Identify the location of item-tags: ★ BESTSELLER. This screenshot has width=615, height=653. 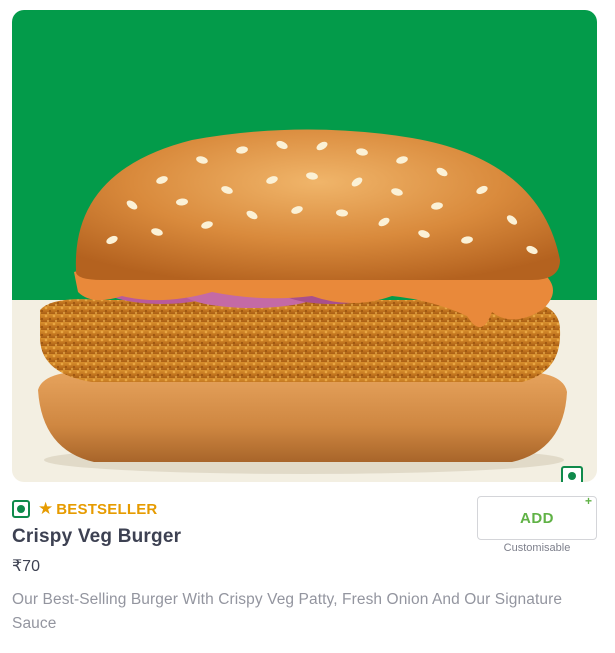
(84, 509).